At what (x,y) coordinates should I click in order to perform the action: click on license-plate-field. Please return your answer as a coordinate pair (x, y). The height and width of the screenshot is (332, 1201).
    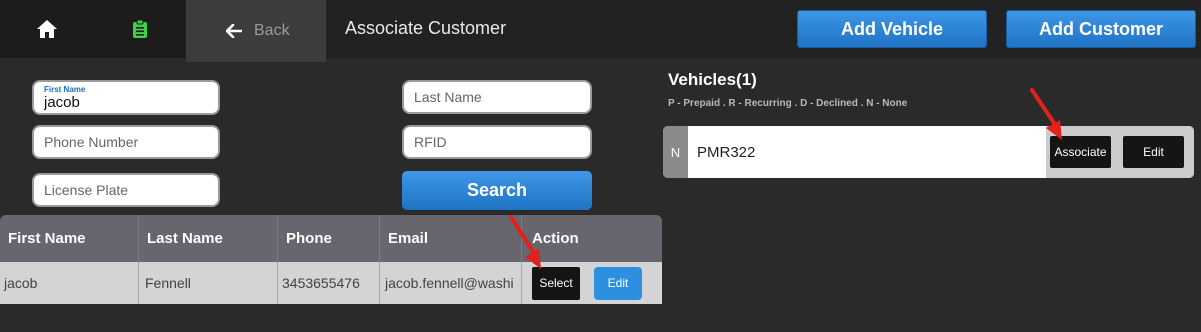
    Looking at the image, I should click on (126, 190).